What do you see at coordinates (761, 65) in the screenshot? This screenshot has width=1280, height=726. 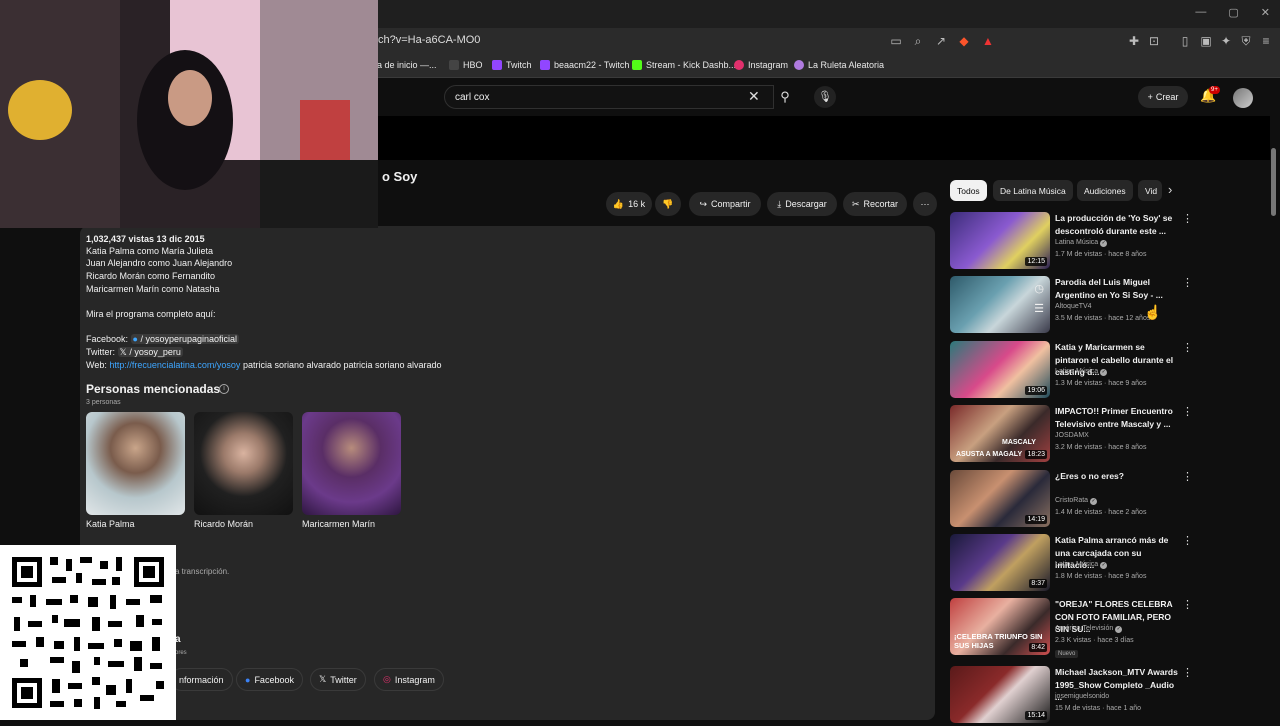 I see `bookmark-instagram: Instagram` at bounding box center [761, 65].